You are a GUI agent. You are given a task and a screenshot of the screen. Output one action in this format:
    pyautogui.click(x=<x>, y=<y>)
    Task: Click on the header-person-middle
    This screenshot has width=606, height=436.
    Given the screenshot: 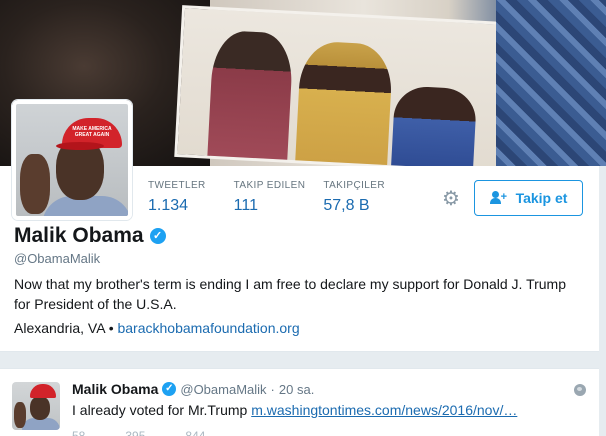 What is the action you would take?
    pyautogui.click(x=344, y=103)
    